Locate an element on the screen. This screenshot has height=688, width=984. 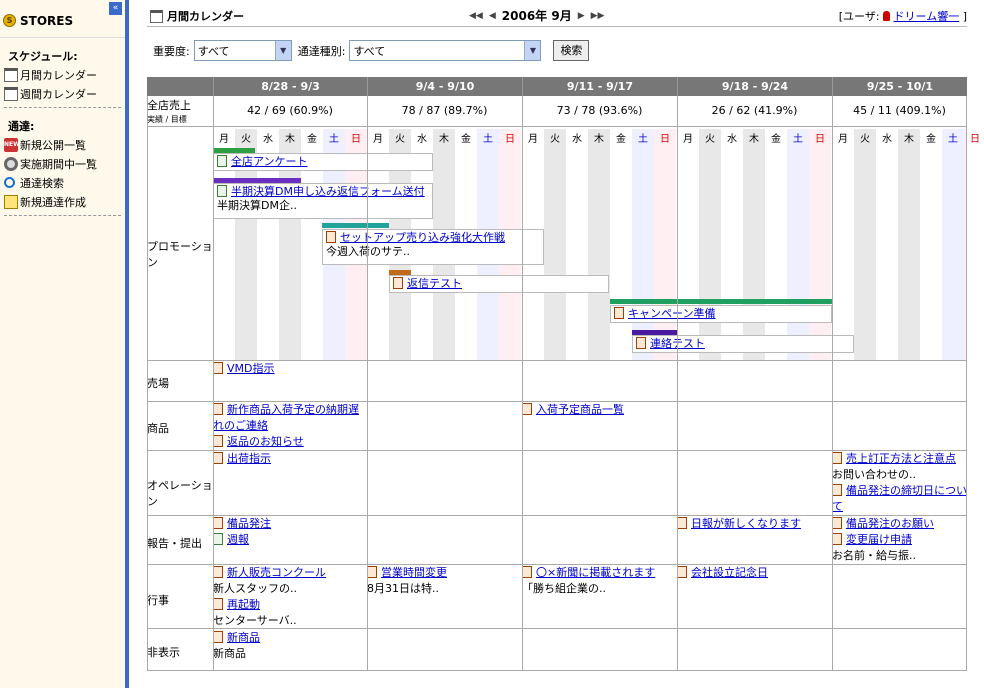
item-link: 出荷指示 is located at coordinates (249, 458).